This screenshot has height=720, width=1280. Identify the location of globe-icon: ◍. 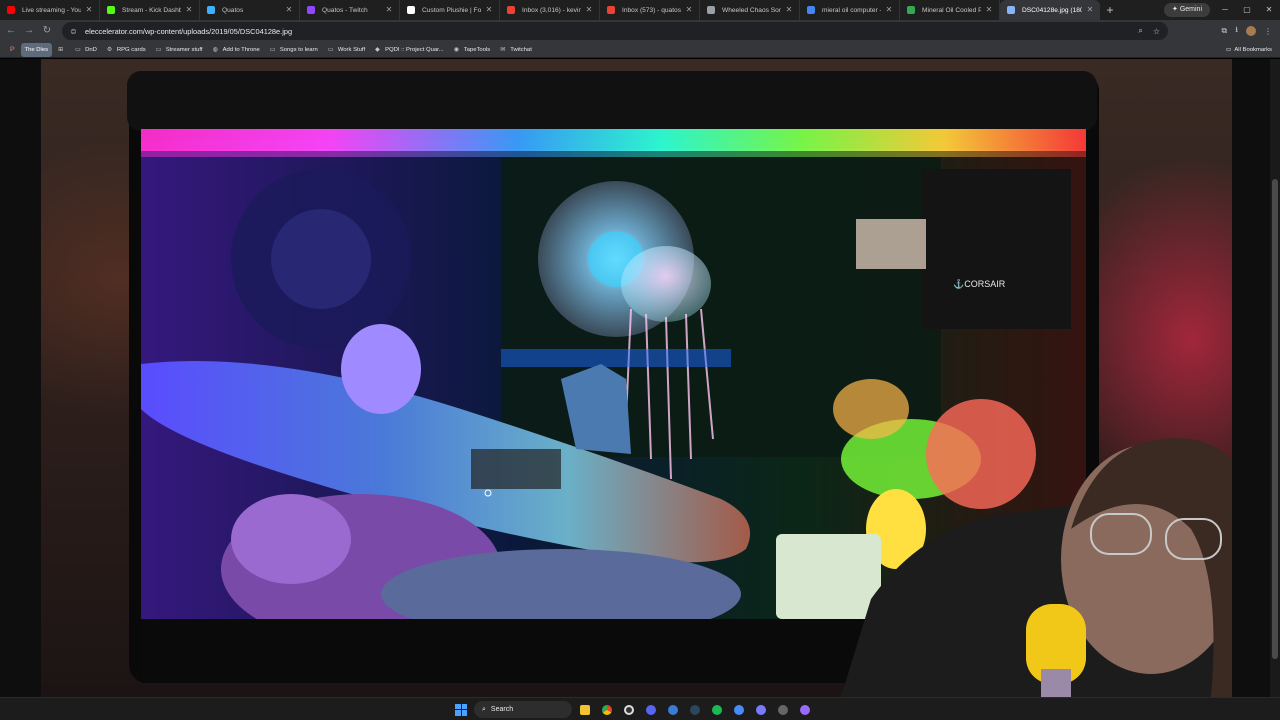
(215, 49).